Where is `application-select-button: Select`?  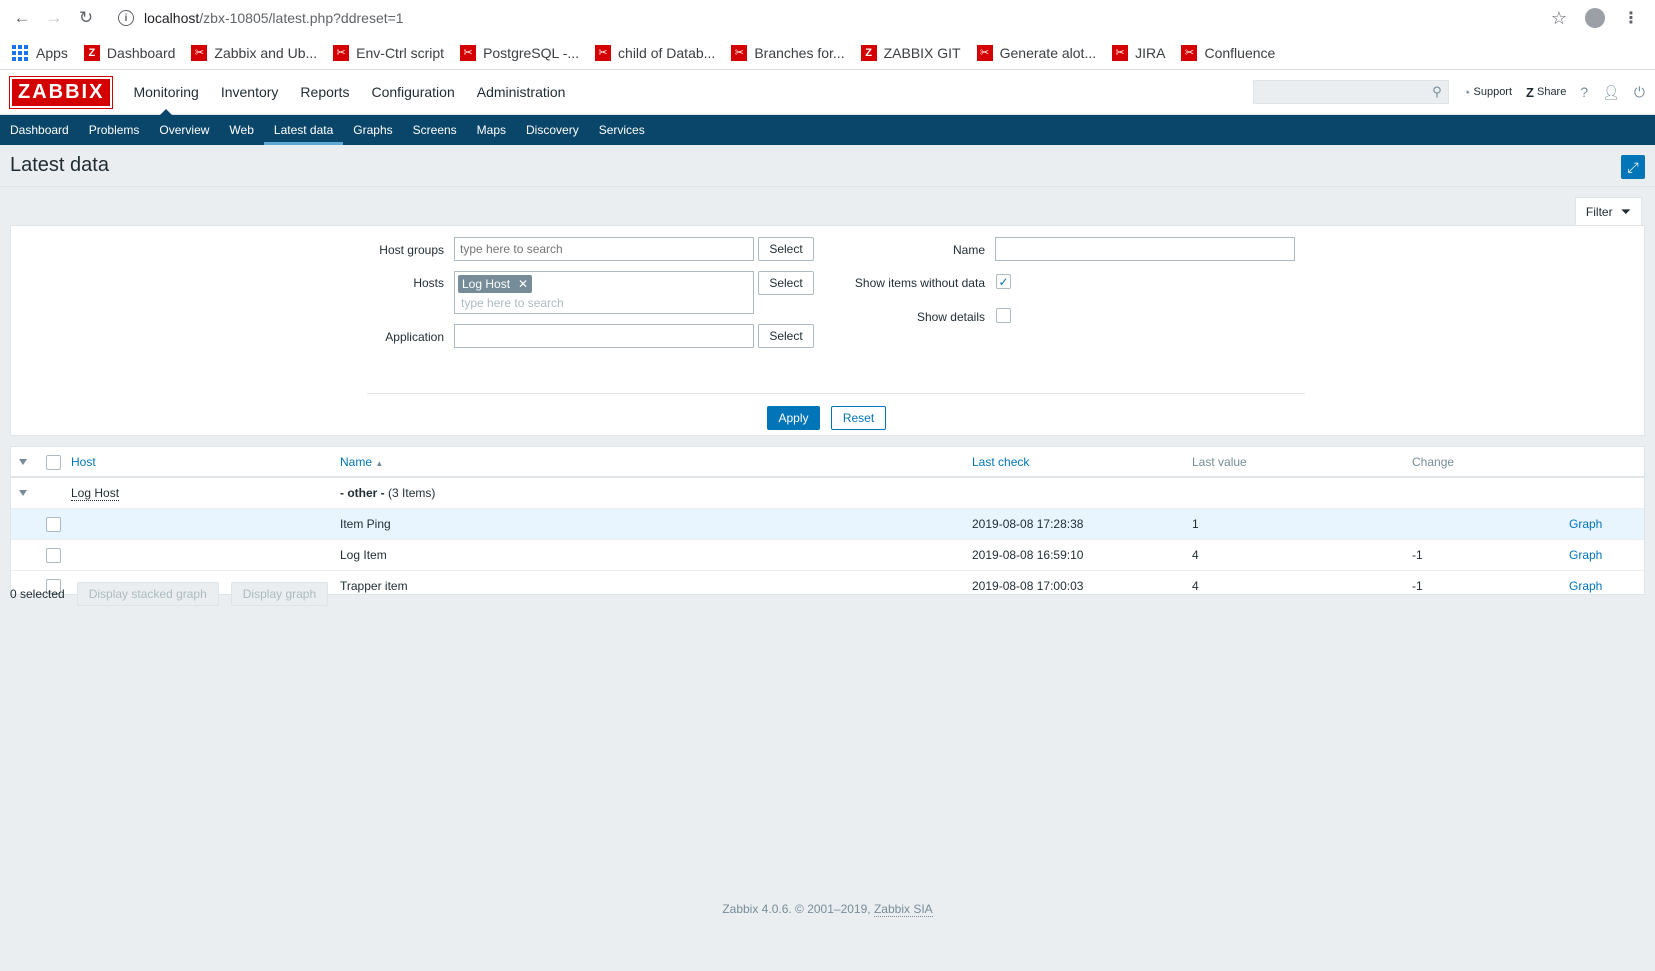
application-select-button: Select is located at coordinates (786, 336).